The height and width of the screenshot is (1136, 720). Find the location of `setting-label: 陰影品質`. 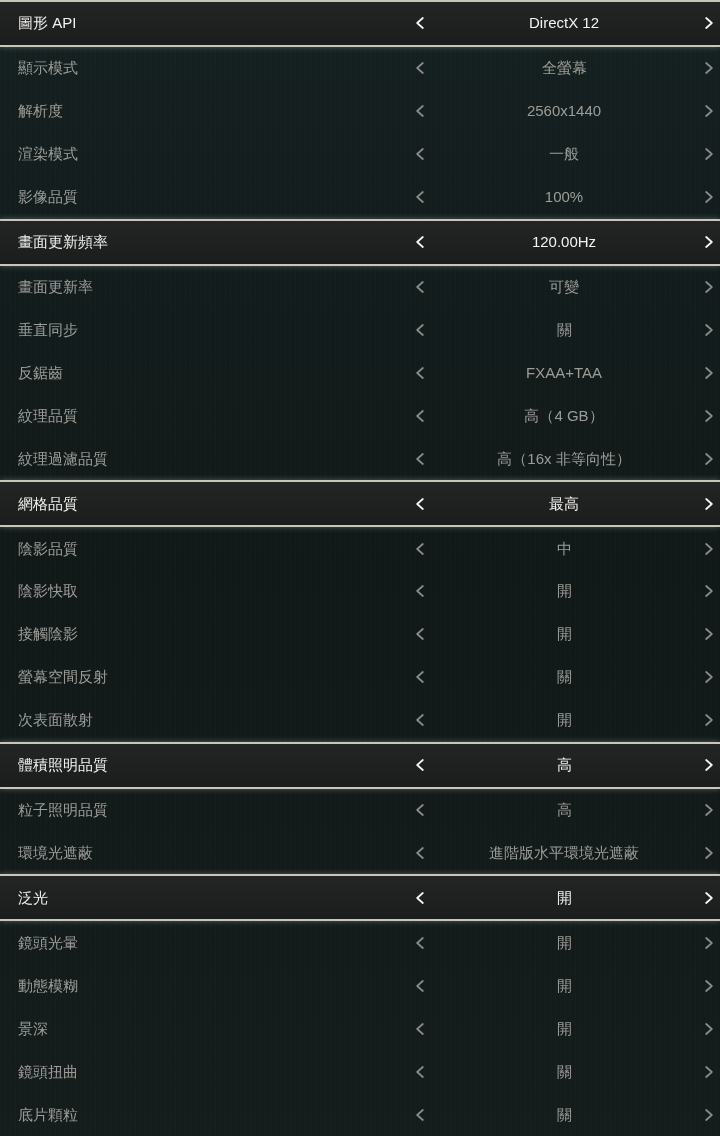

setting-label: 陰影品質 is located at coordinates (48, 548).